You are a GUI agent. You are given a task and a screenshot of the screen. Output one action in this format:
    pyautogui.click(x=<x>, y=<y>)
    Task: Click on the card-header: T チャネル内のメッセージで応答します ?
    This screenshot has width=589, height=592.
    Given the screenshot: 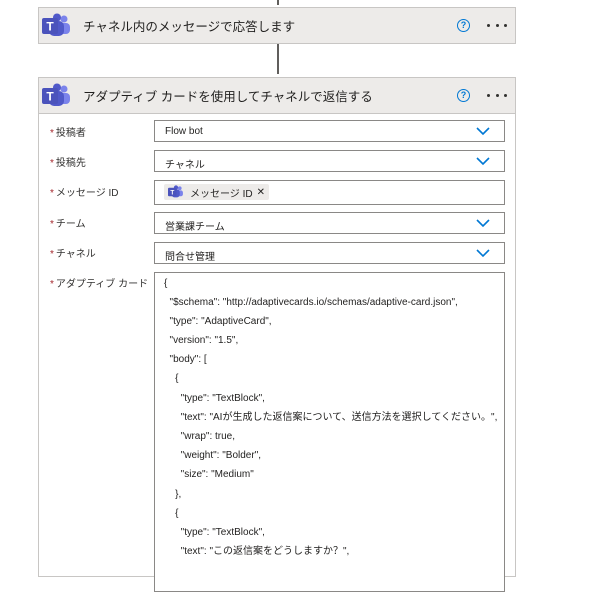 What is the action you would take?
    pyautogui.click(x=277, y=25)
    